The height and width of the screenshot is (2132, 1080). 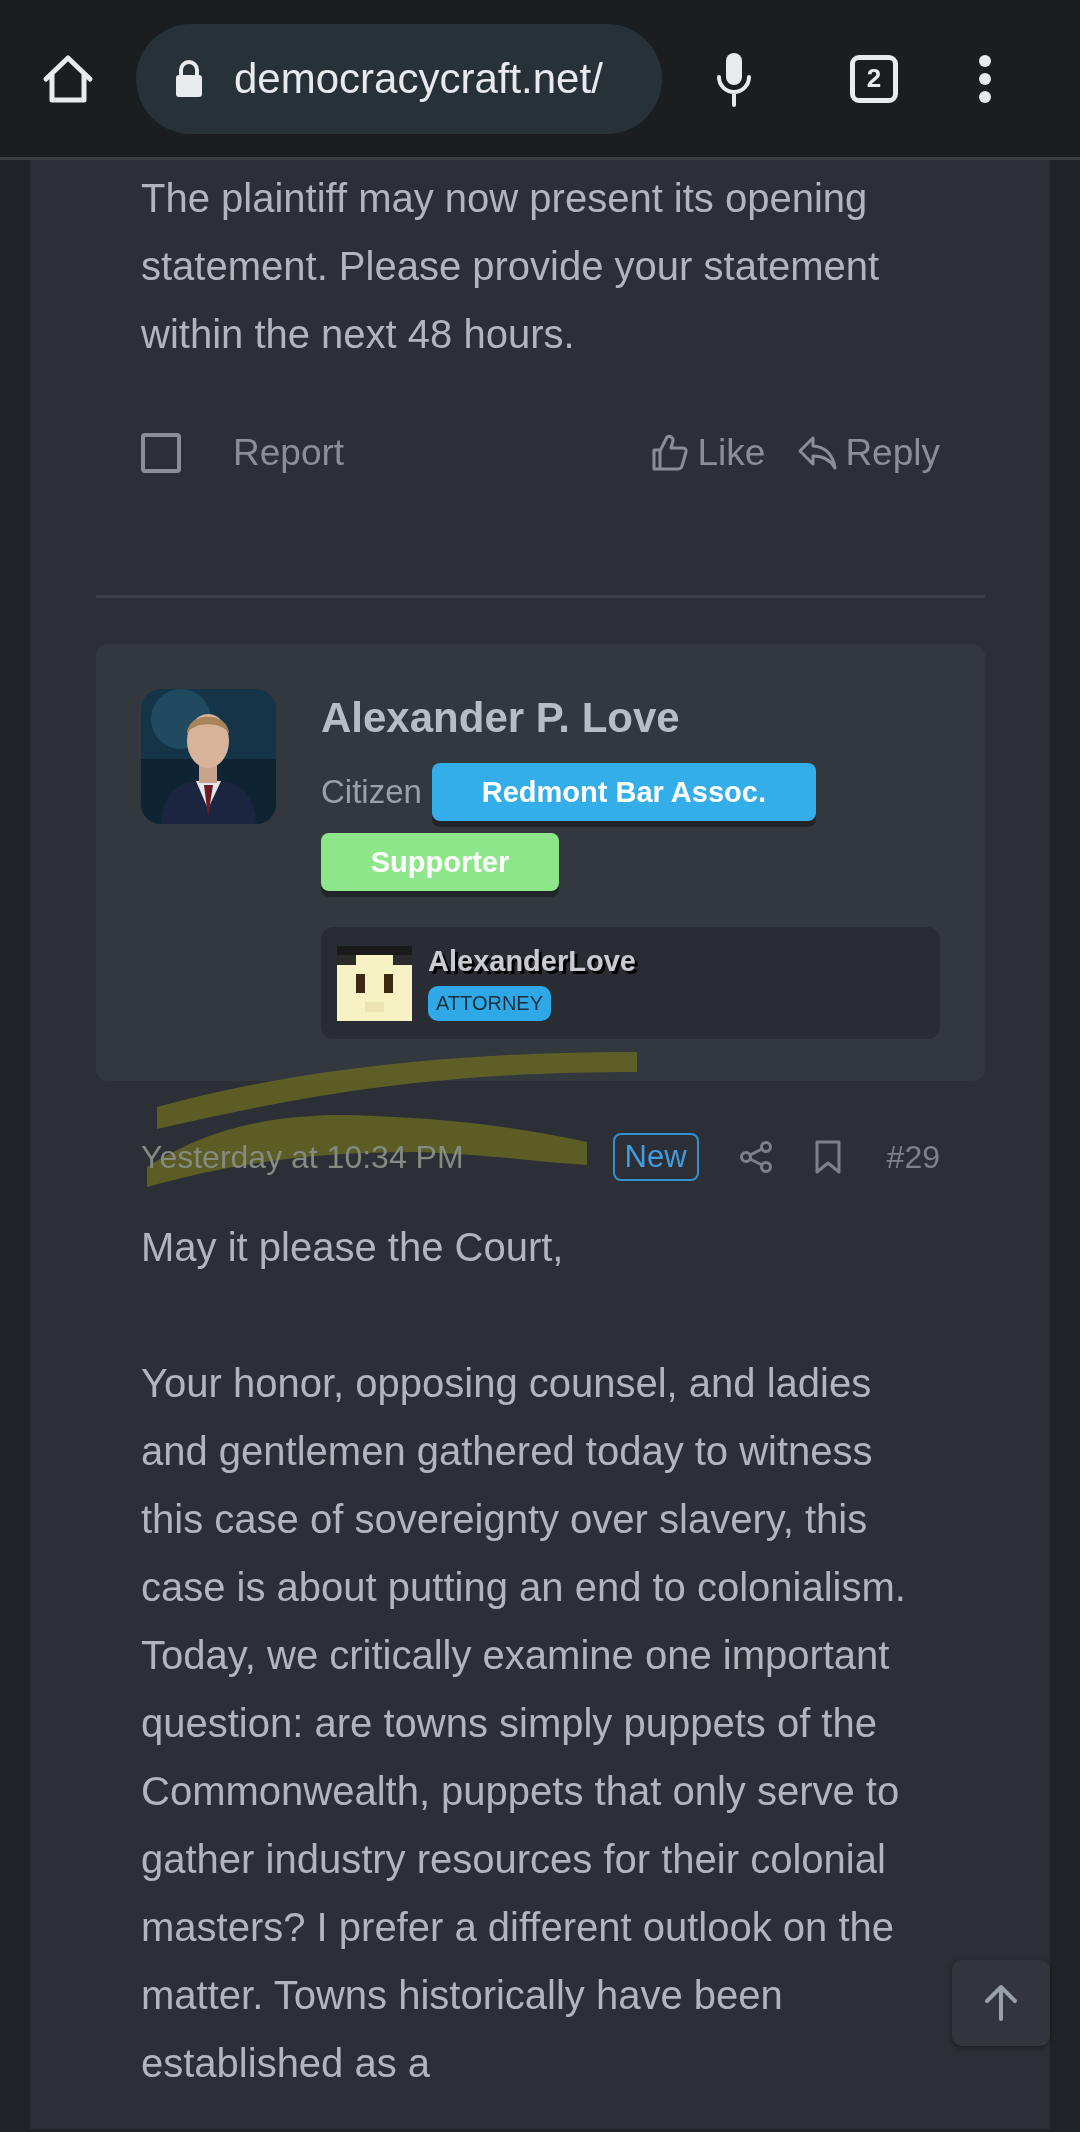 What do you see at coordinates (189, 78) in the screenshot?
I see `lock-icon` at bounding box center [189, 78].